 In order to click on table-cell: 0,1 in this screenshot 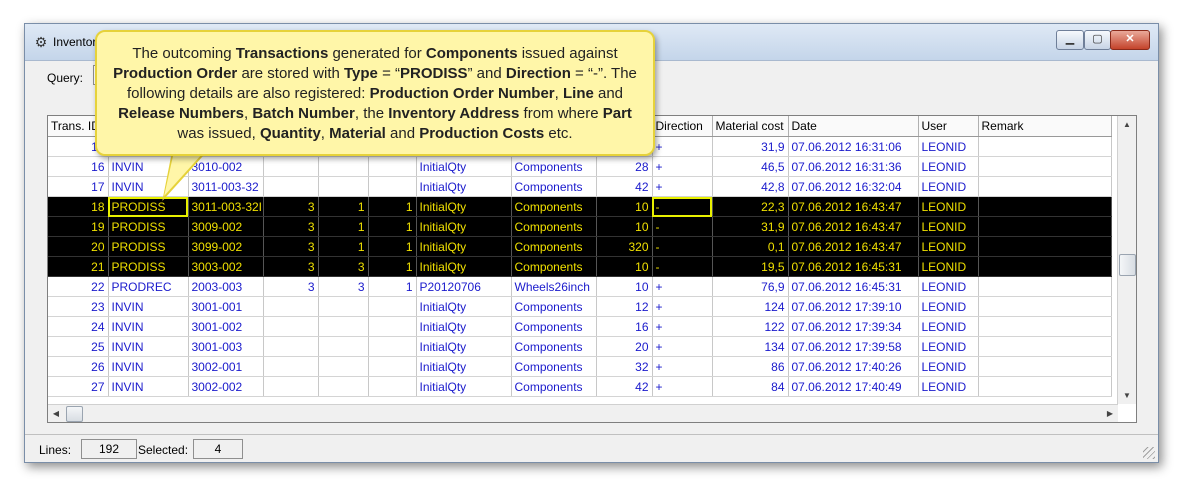, I will do `click(750, 246)`.